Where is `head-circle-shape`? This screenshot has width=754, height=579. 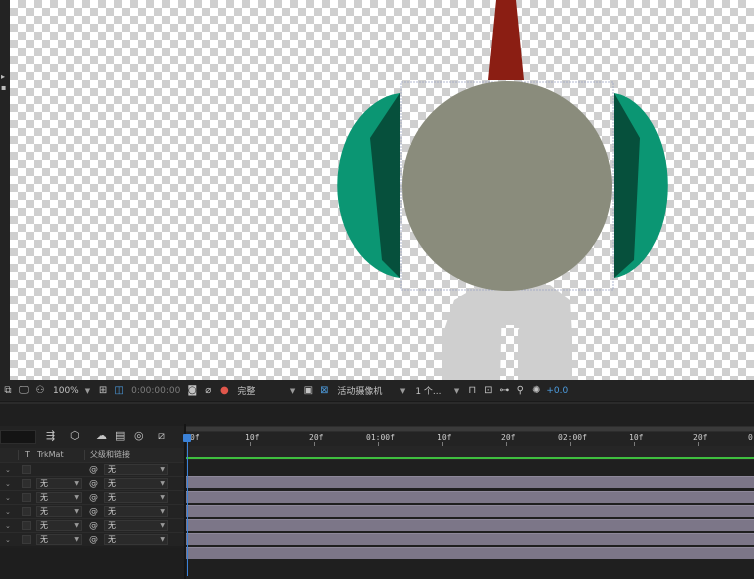 head-circle-shape is located at coordinates (507, 186).